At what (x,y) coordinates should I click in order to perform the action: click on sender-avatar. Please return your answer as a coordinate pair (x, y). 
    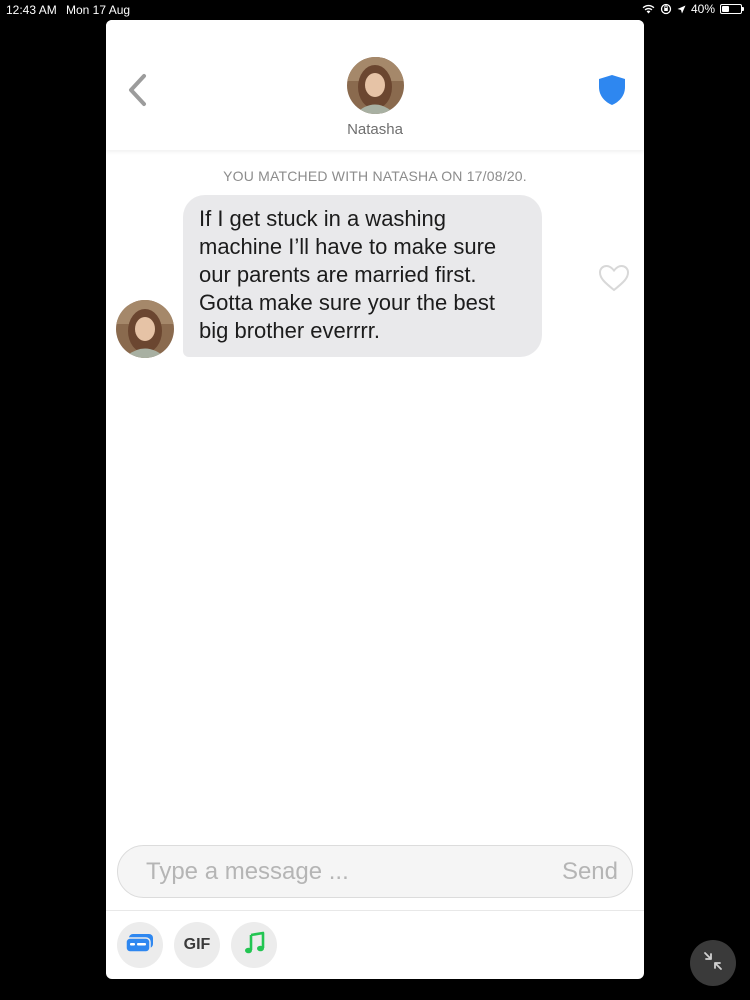
    Looking at the image, I should click on (145, 329).